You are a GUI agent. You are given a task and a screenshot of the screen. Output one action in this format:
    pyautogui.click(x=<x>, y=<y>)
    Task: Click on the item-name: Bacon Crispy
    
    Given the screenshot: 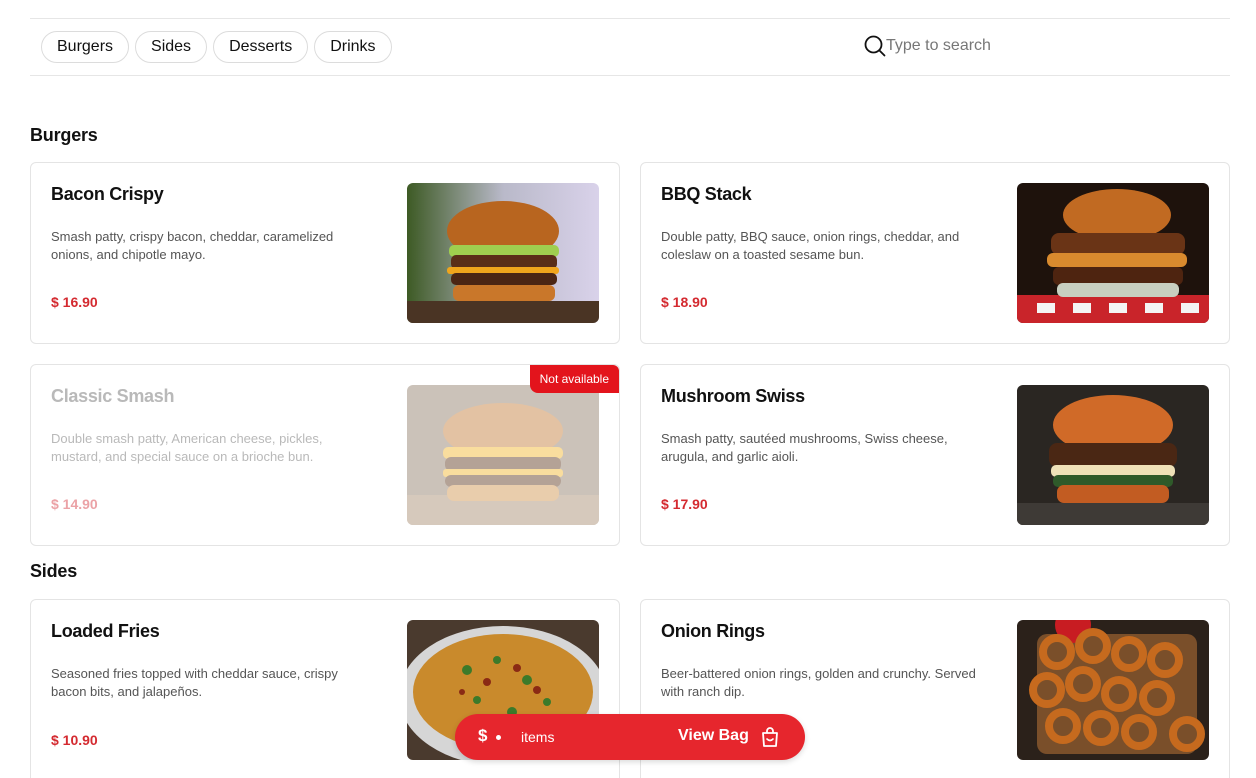 What is the action you would take?
    pyautogui.click(x=107, y=194)
    